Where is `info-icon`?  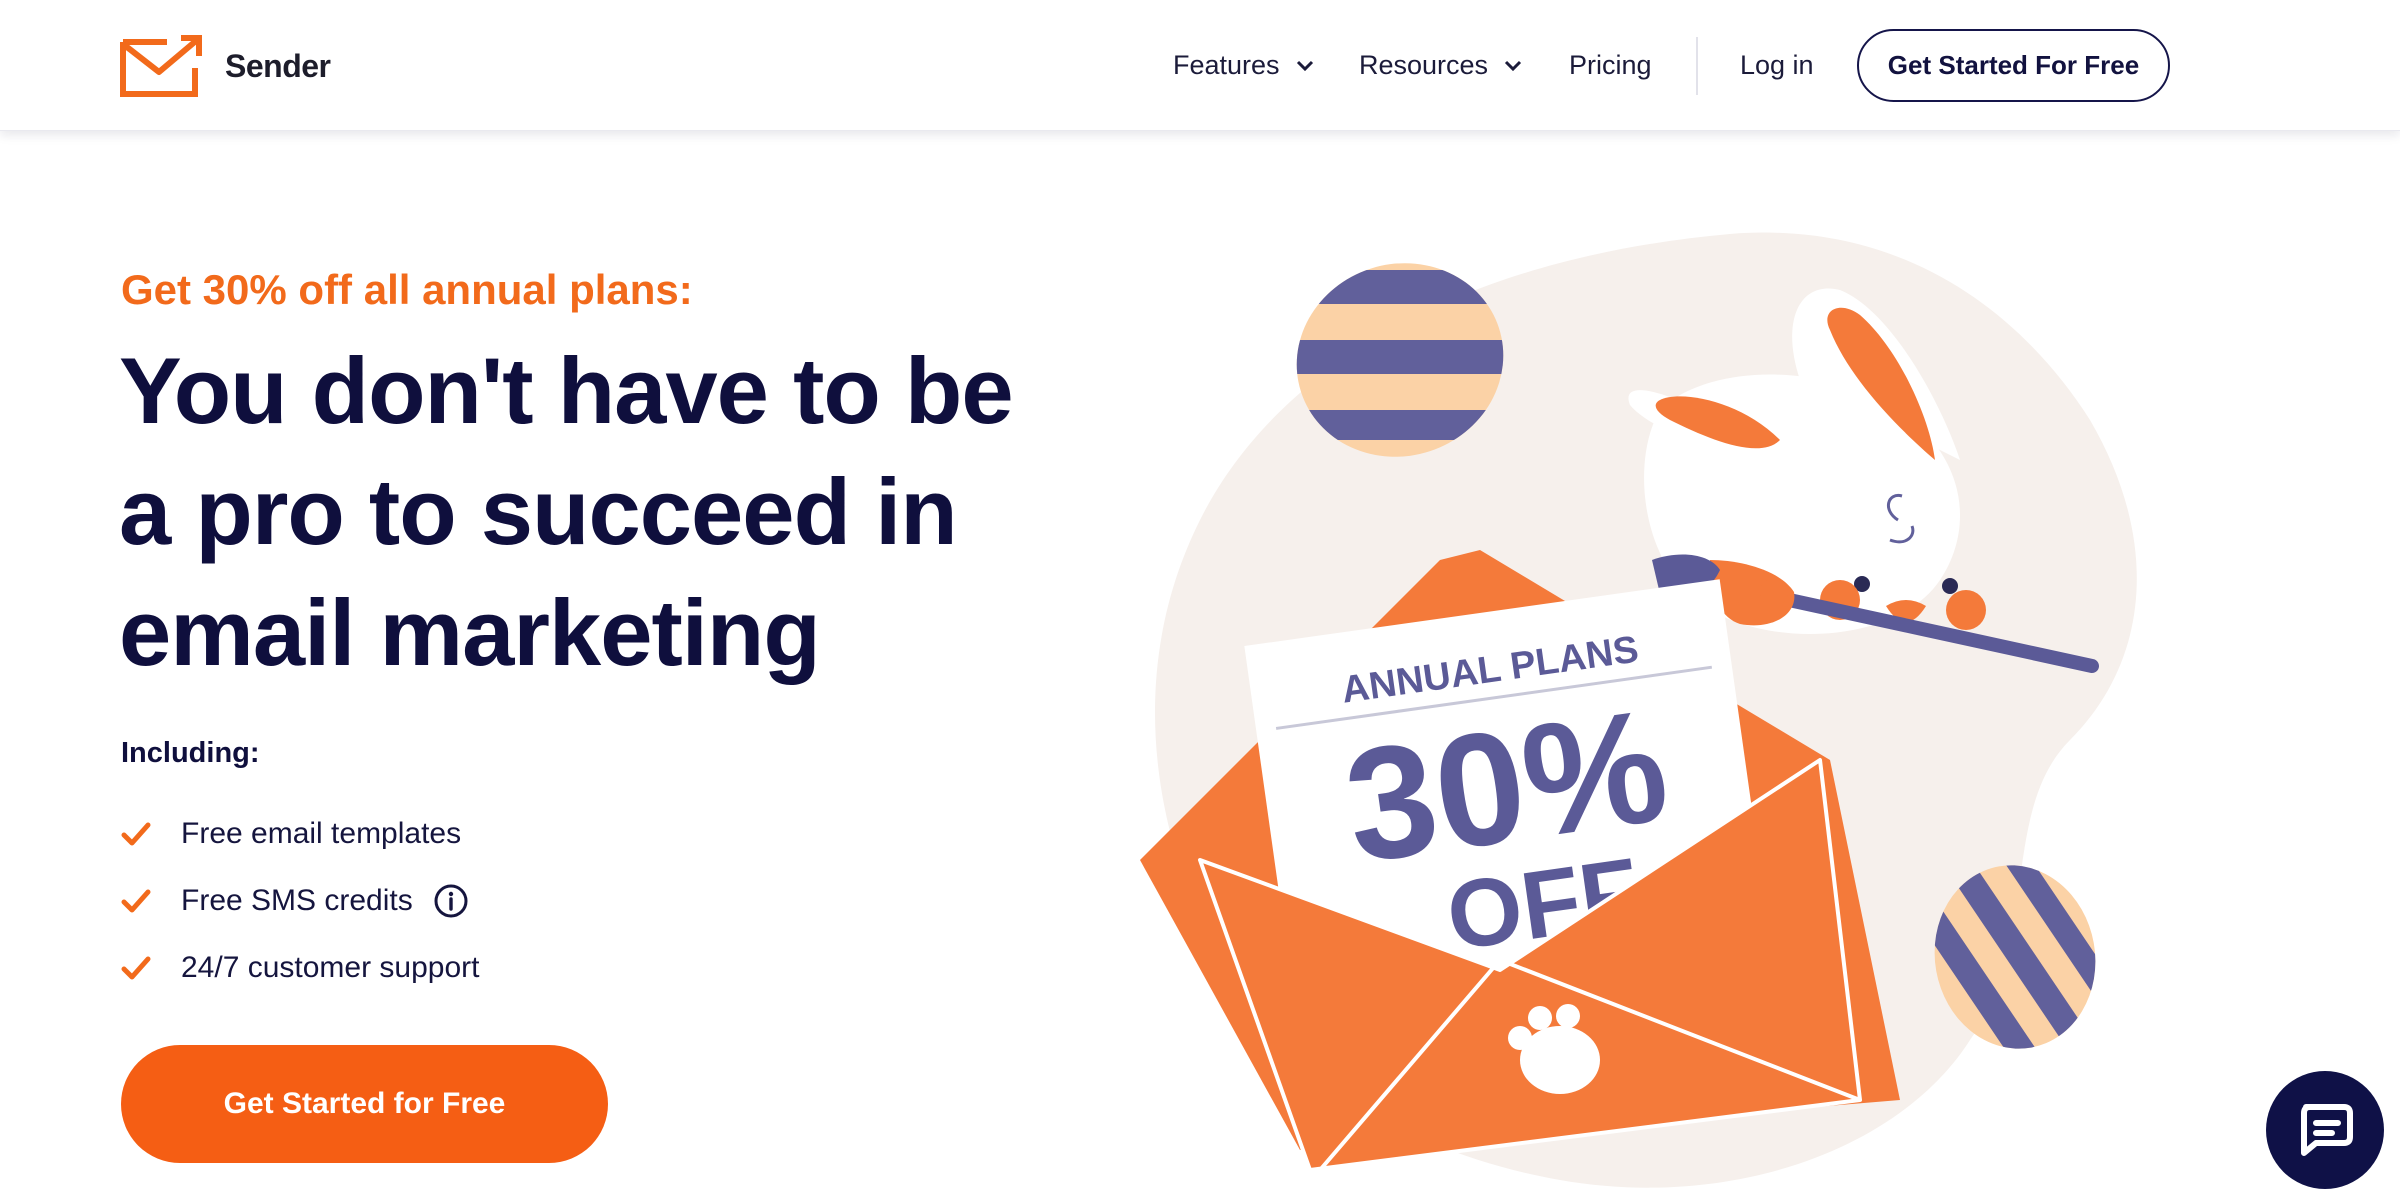 info-icon is located at coordinates (451, 901).